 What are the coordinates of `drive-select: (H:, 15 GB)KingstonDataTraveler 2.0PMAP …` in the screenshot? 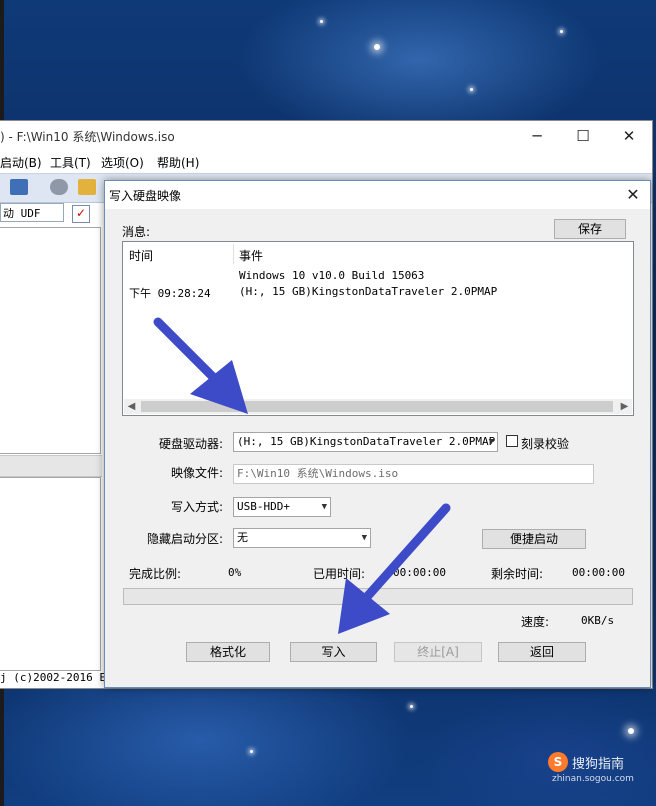 It's located at (365, 442).